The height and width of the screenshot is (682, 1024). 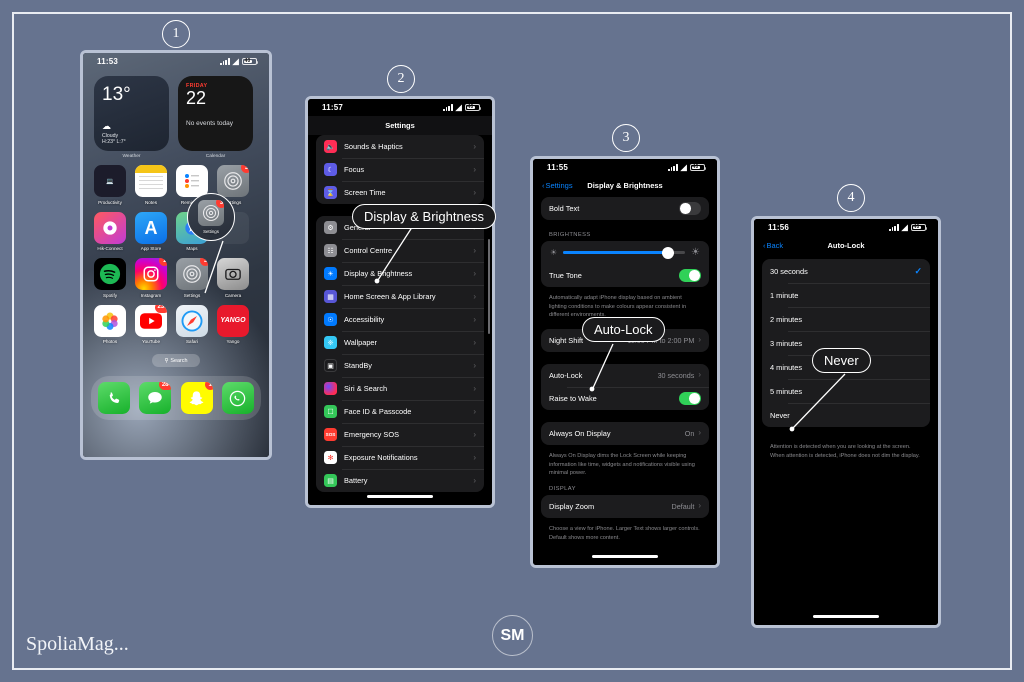 I want to click on search-button: ⚲ Search, so click(x=176, y=360).